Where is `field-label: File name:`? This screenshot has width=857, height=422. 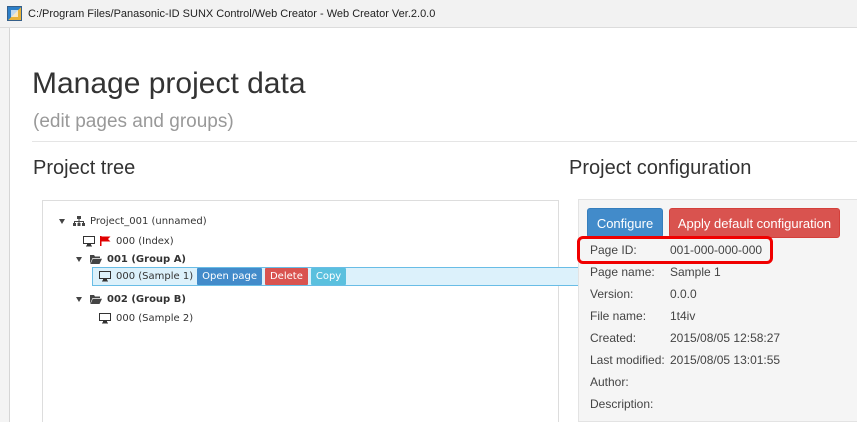 field-label: File name: is located at coordinates (618, 316).